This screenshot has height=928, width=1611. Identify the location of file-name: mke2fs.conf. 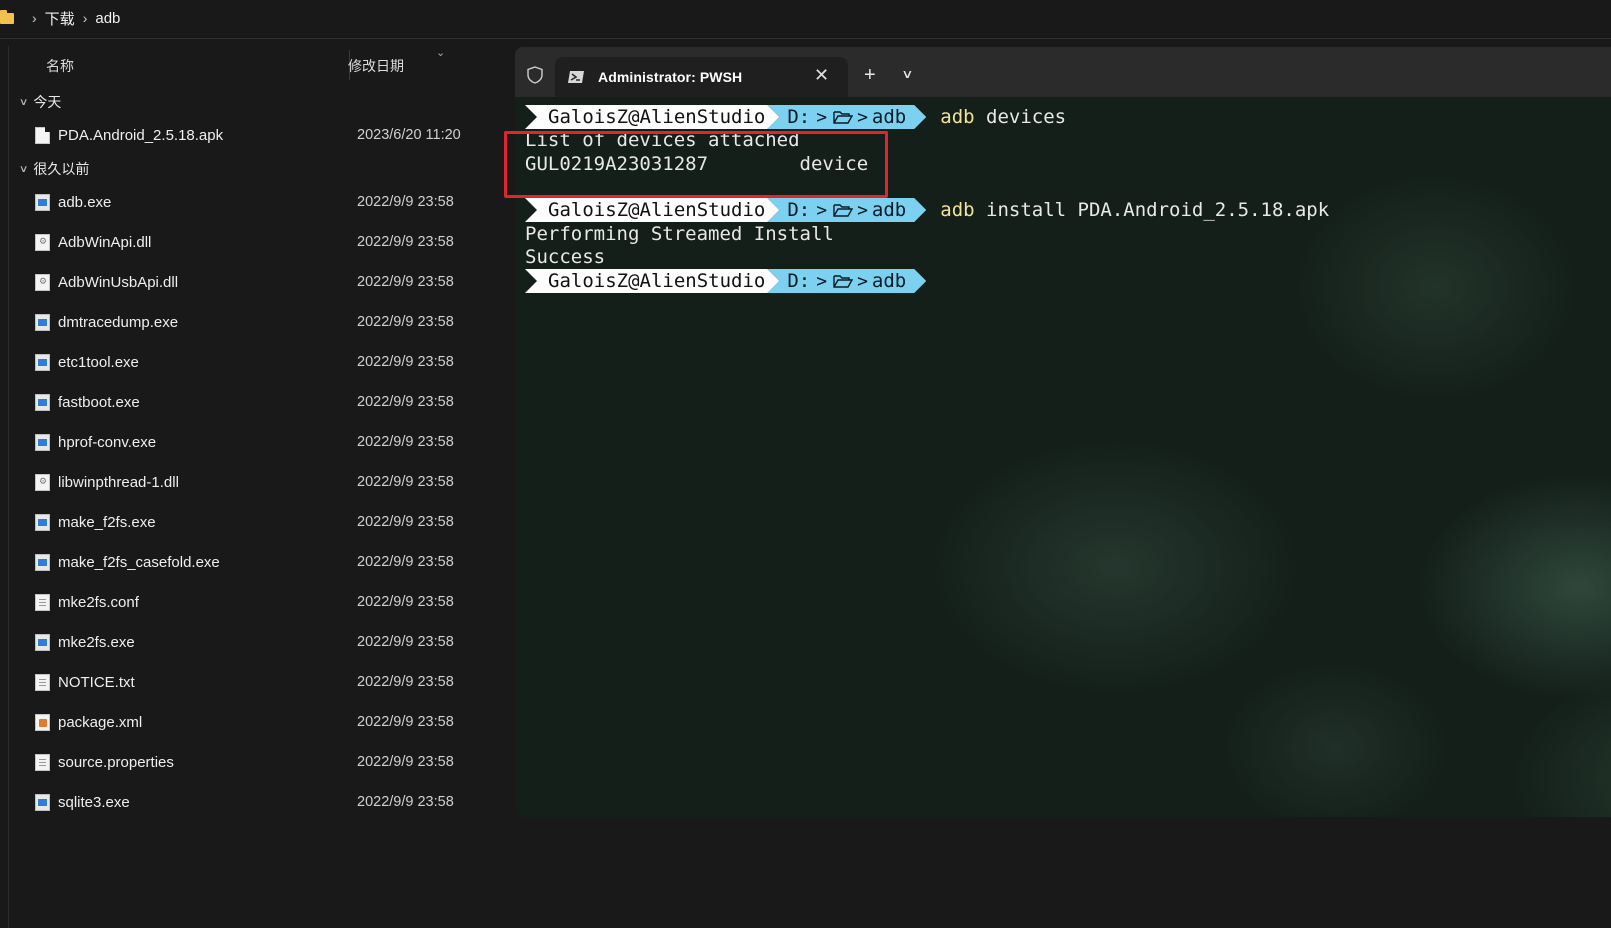
(98, 602).